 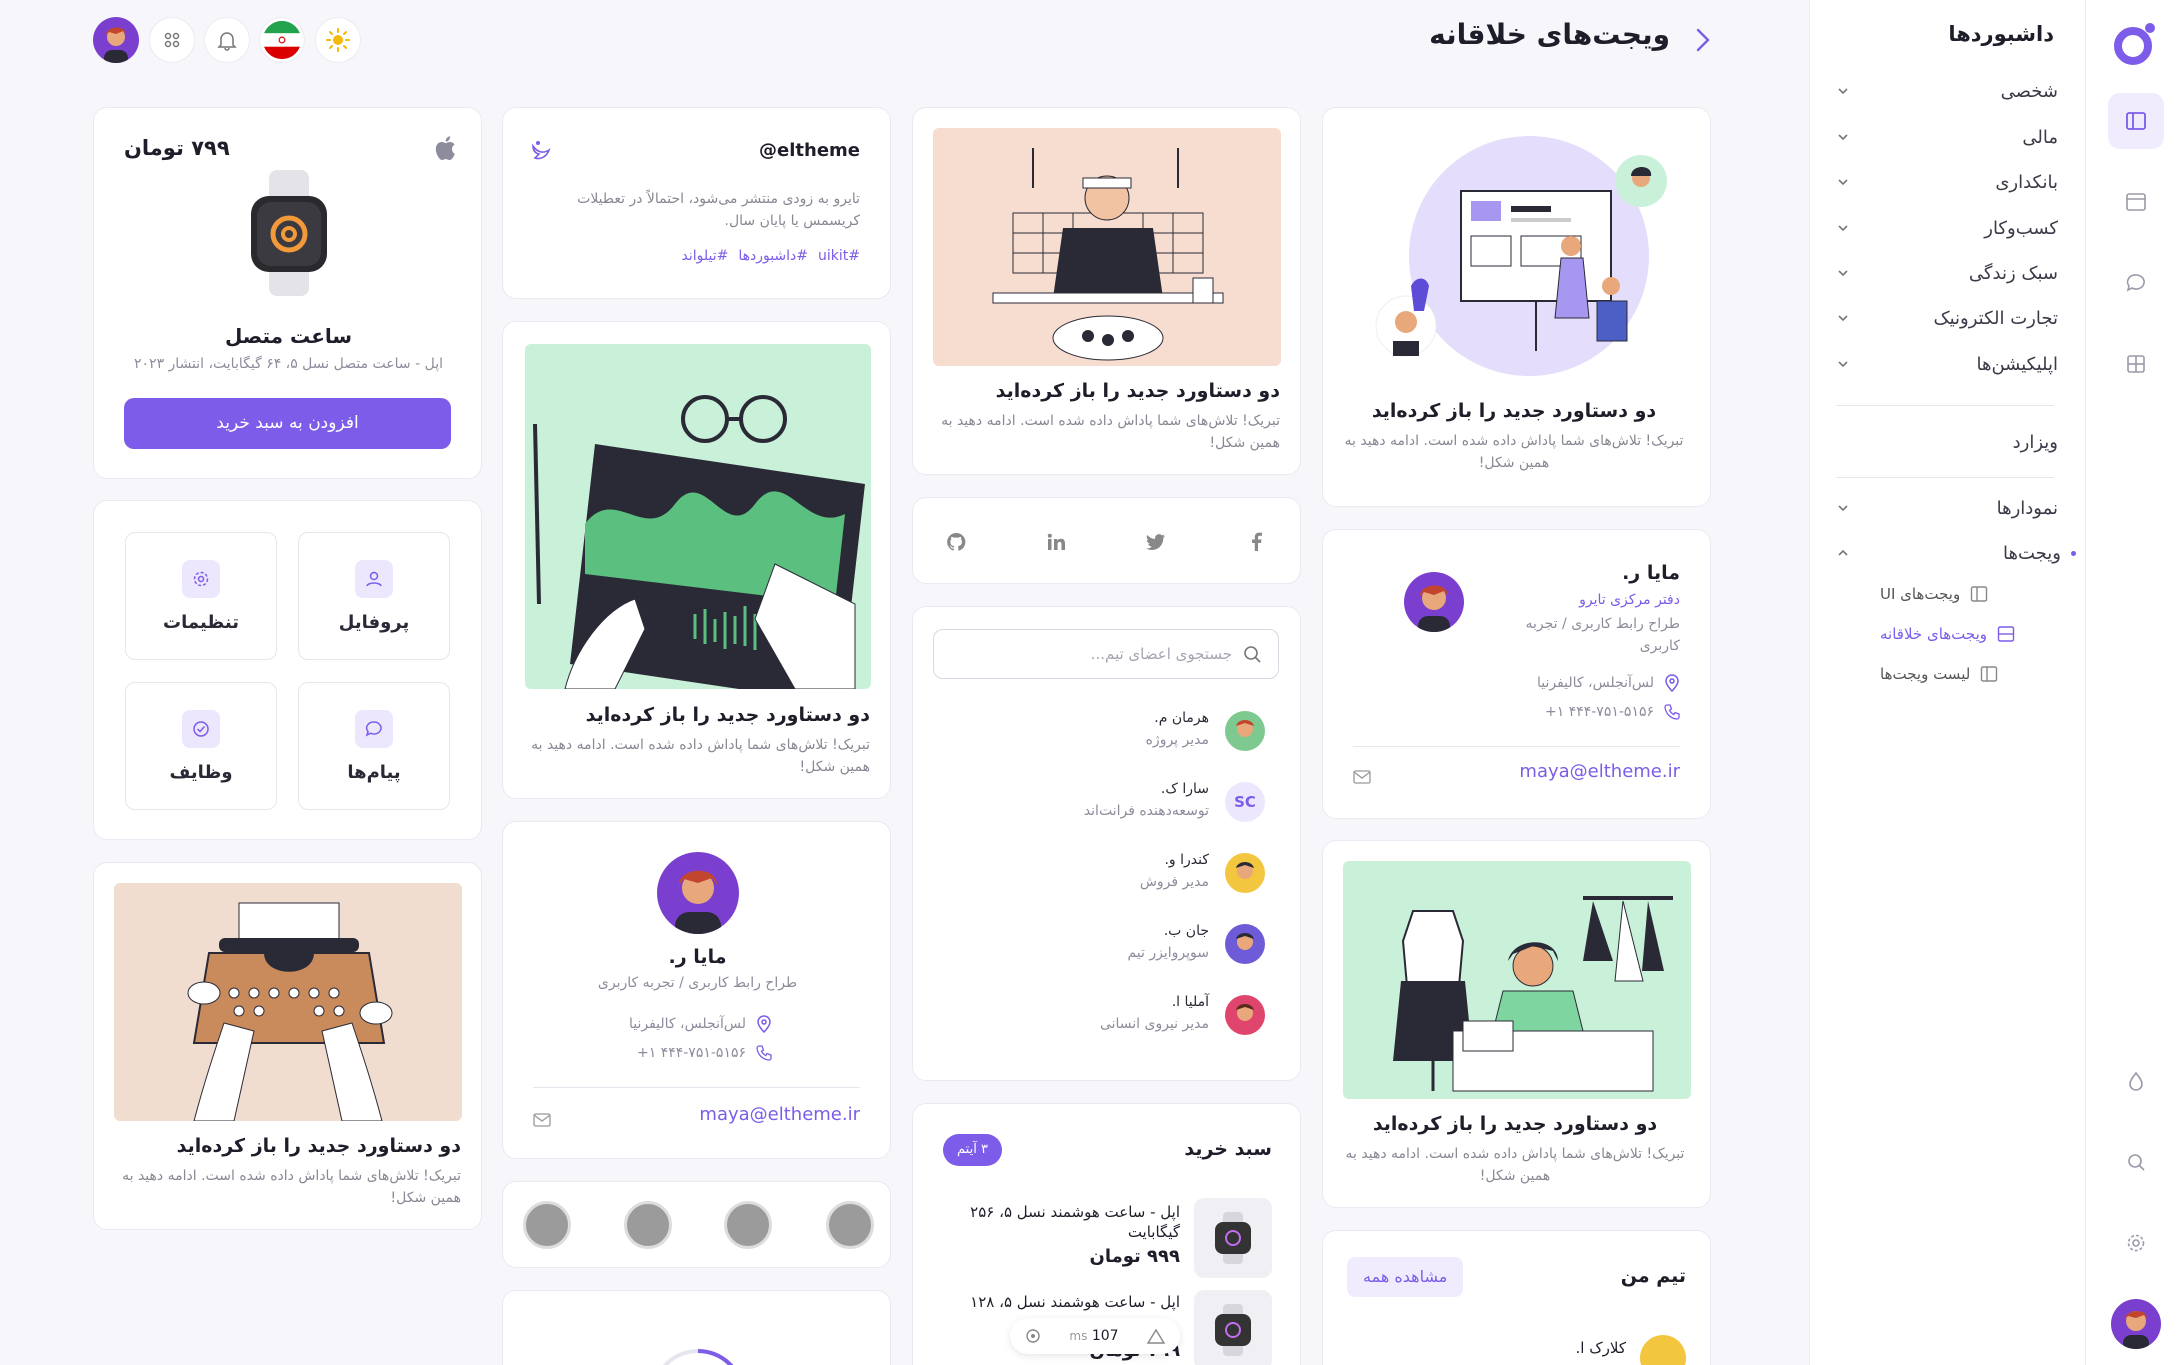 I want to click on list-item: جان ب. سوپروایزر تیم, so click(x=1100, y=946).